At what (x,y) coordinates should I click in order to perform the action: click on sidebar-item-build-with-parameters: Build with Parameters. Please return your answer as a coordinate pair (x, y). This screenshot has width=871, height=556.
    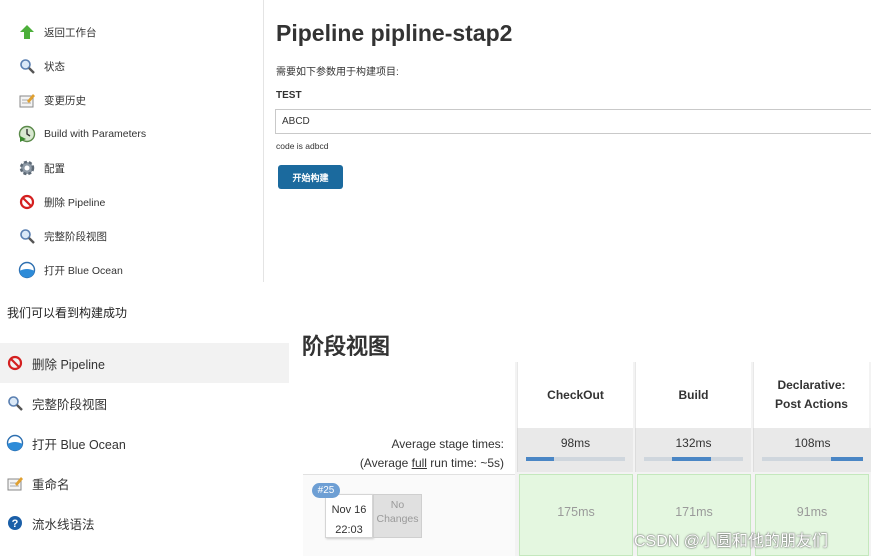
    Looking at the image, I should click on (82, 134).